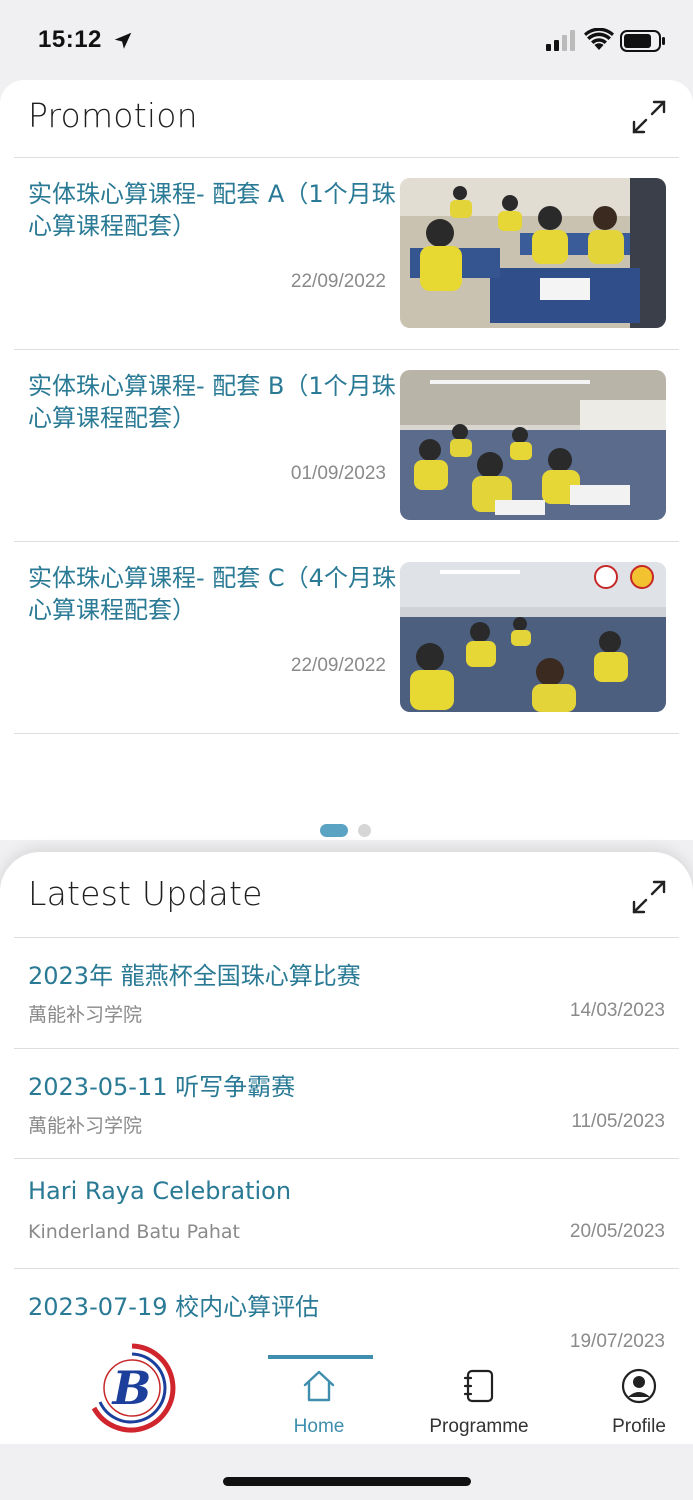 Image resolution: width=693 pixels, height=1500 pixels. What do you see at coordinates (212, 594) in the screenshot?
I see `promotion-item-title: 实体珠心算课程- 配套 C（4个月珠心算课程配套）` at bounding box center [212, 594].